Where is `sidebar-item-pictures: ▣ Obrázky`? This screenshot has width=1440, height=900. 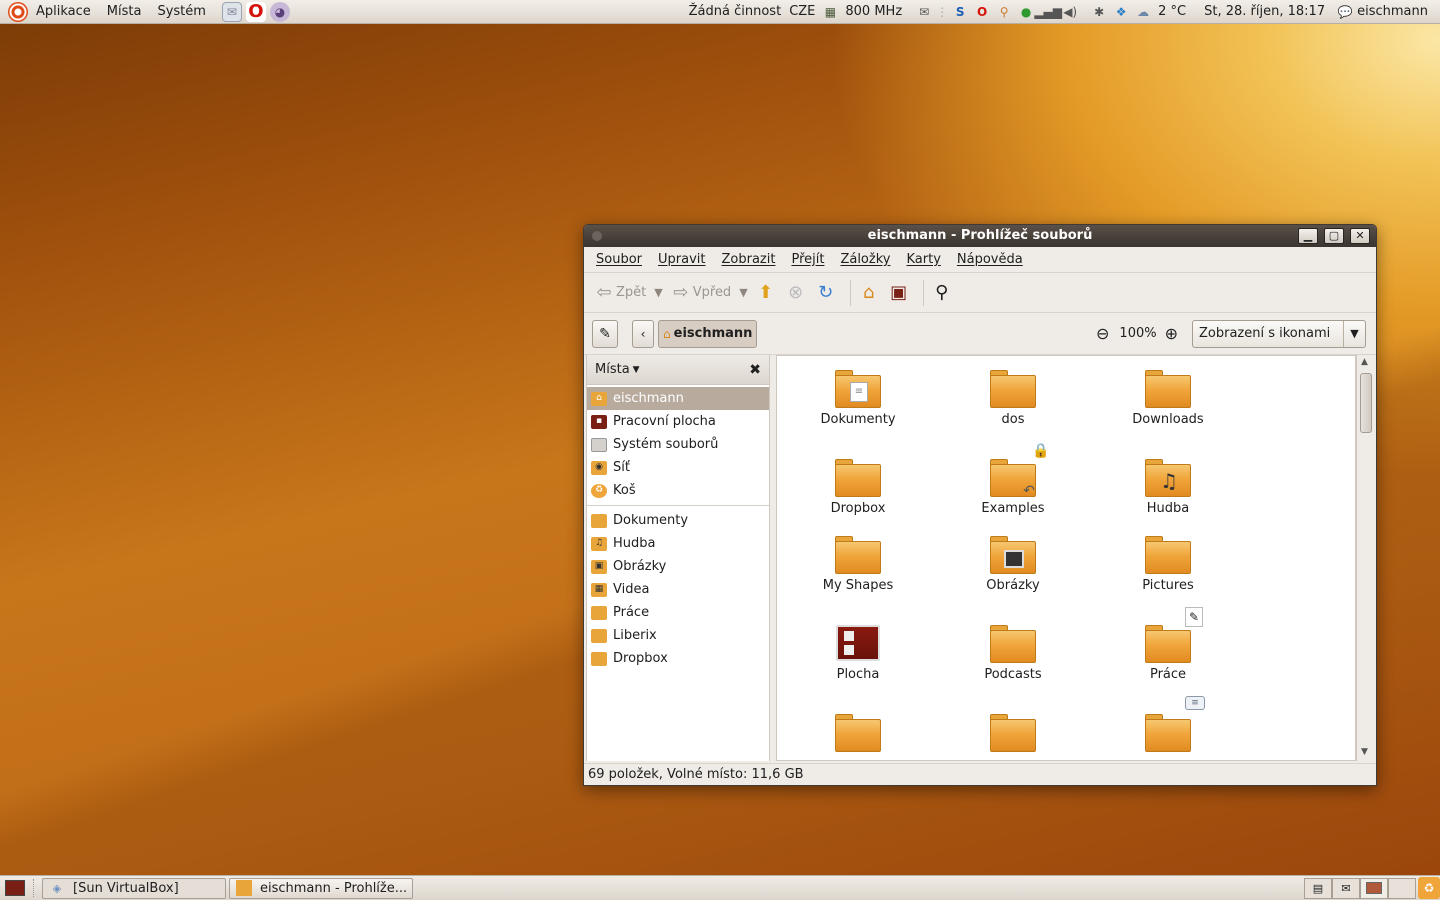
sidebar-item-pictures: ▣ Obrázky is located at coordinates (678, 566).